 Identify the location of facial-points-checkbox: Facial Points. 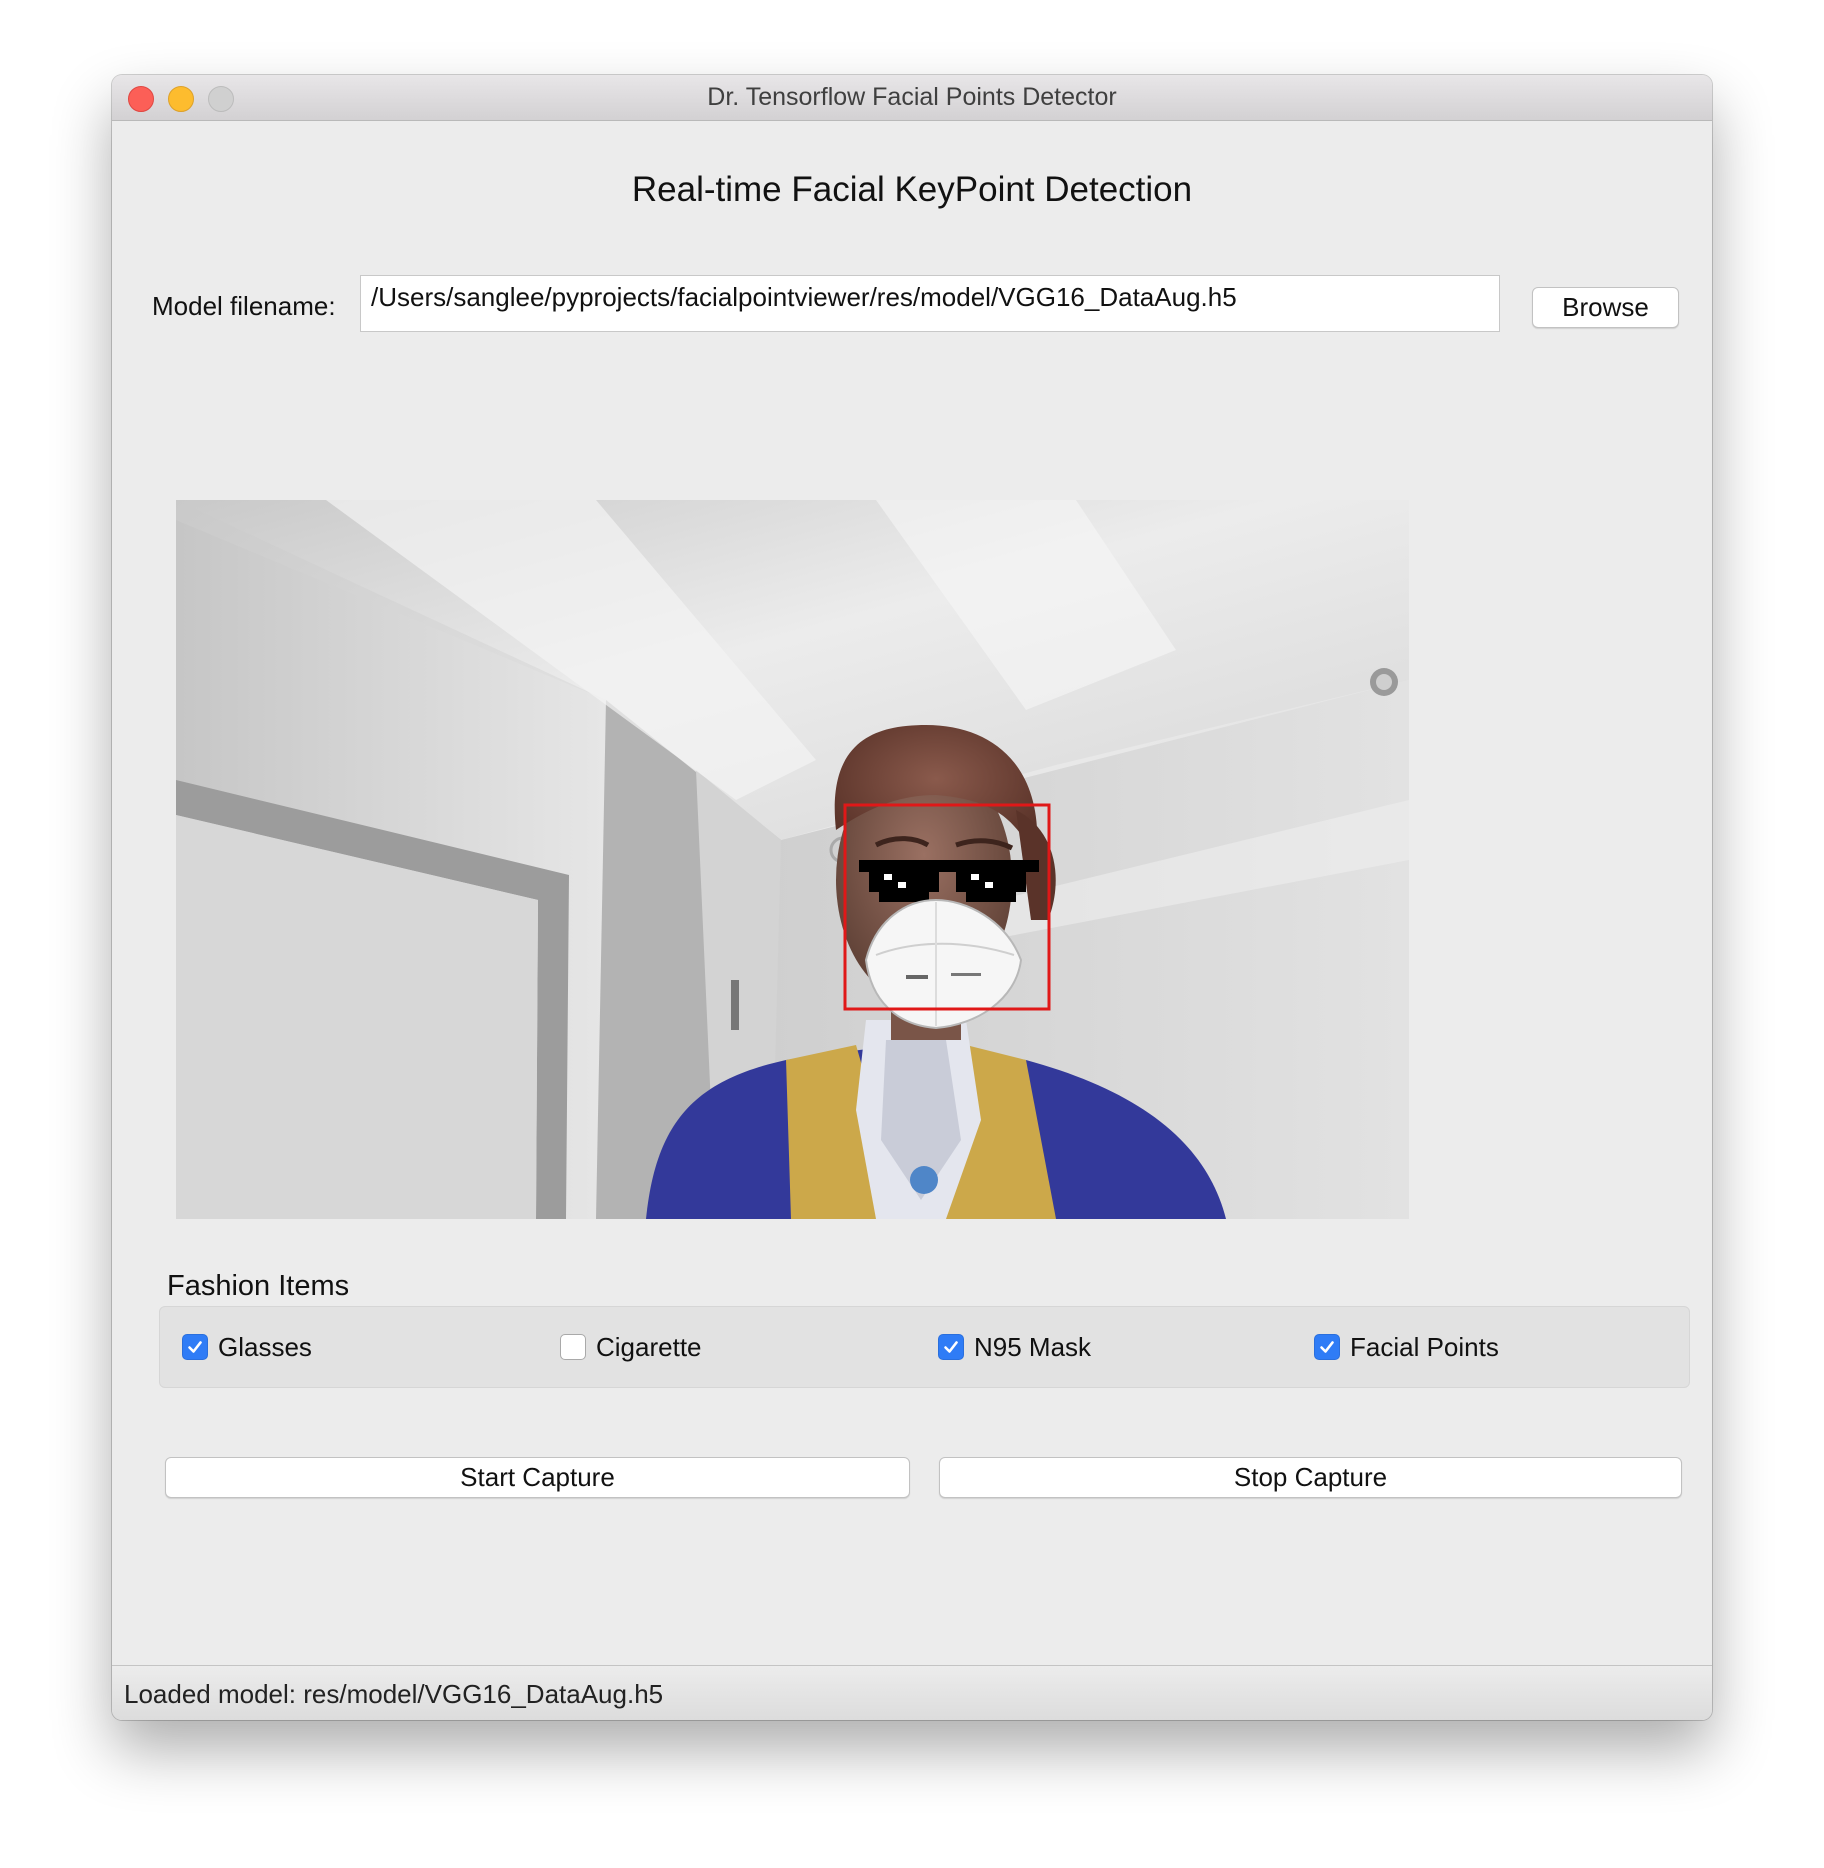
(1406, 1346).